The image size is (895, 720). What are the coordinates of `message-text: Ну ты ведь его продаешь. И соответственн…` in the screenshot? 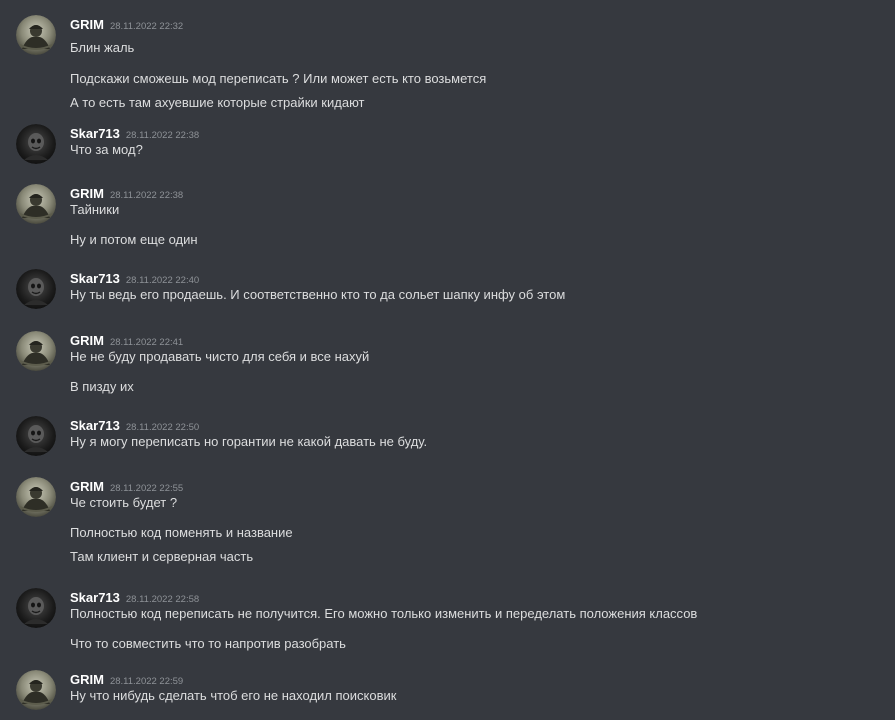 It's located at (318, 294).